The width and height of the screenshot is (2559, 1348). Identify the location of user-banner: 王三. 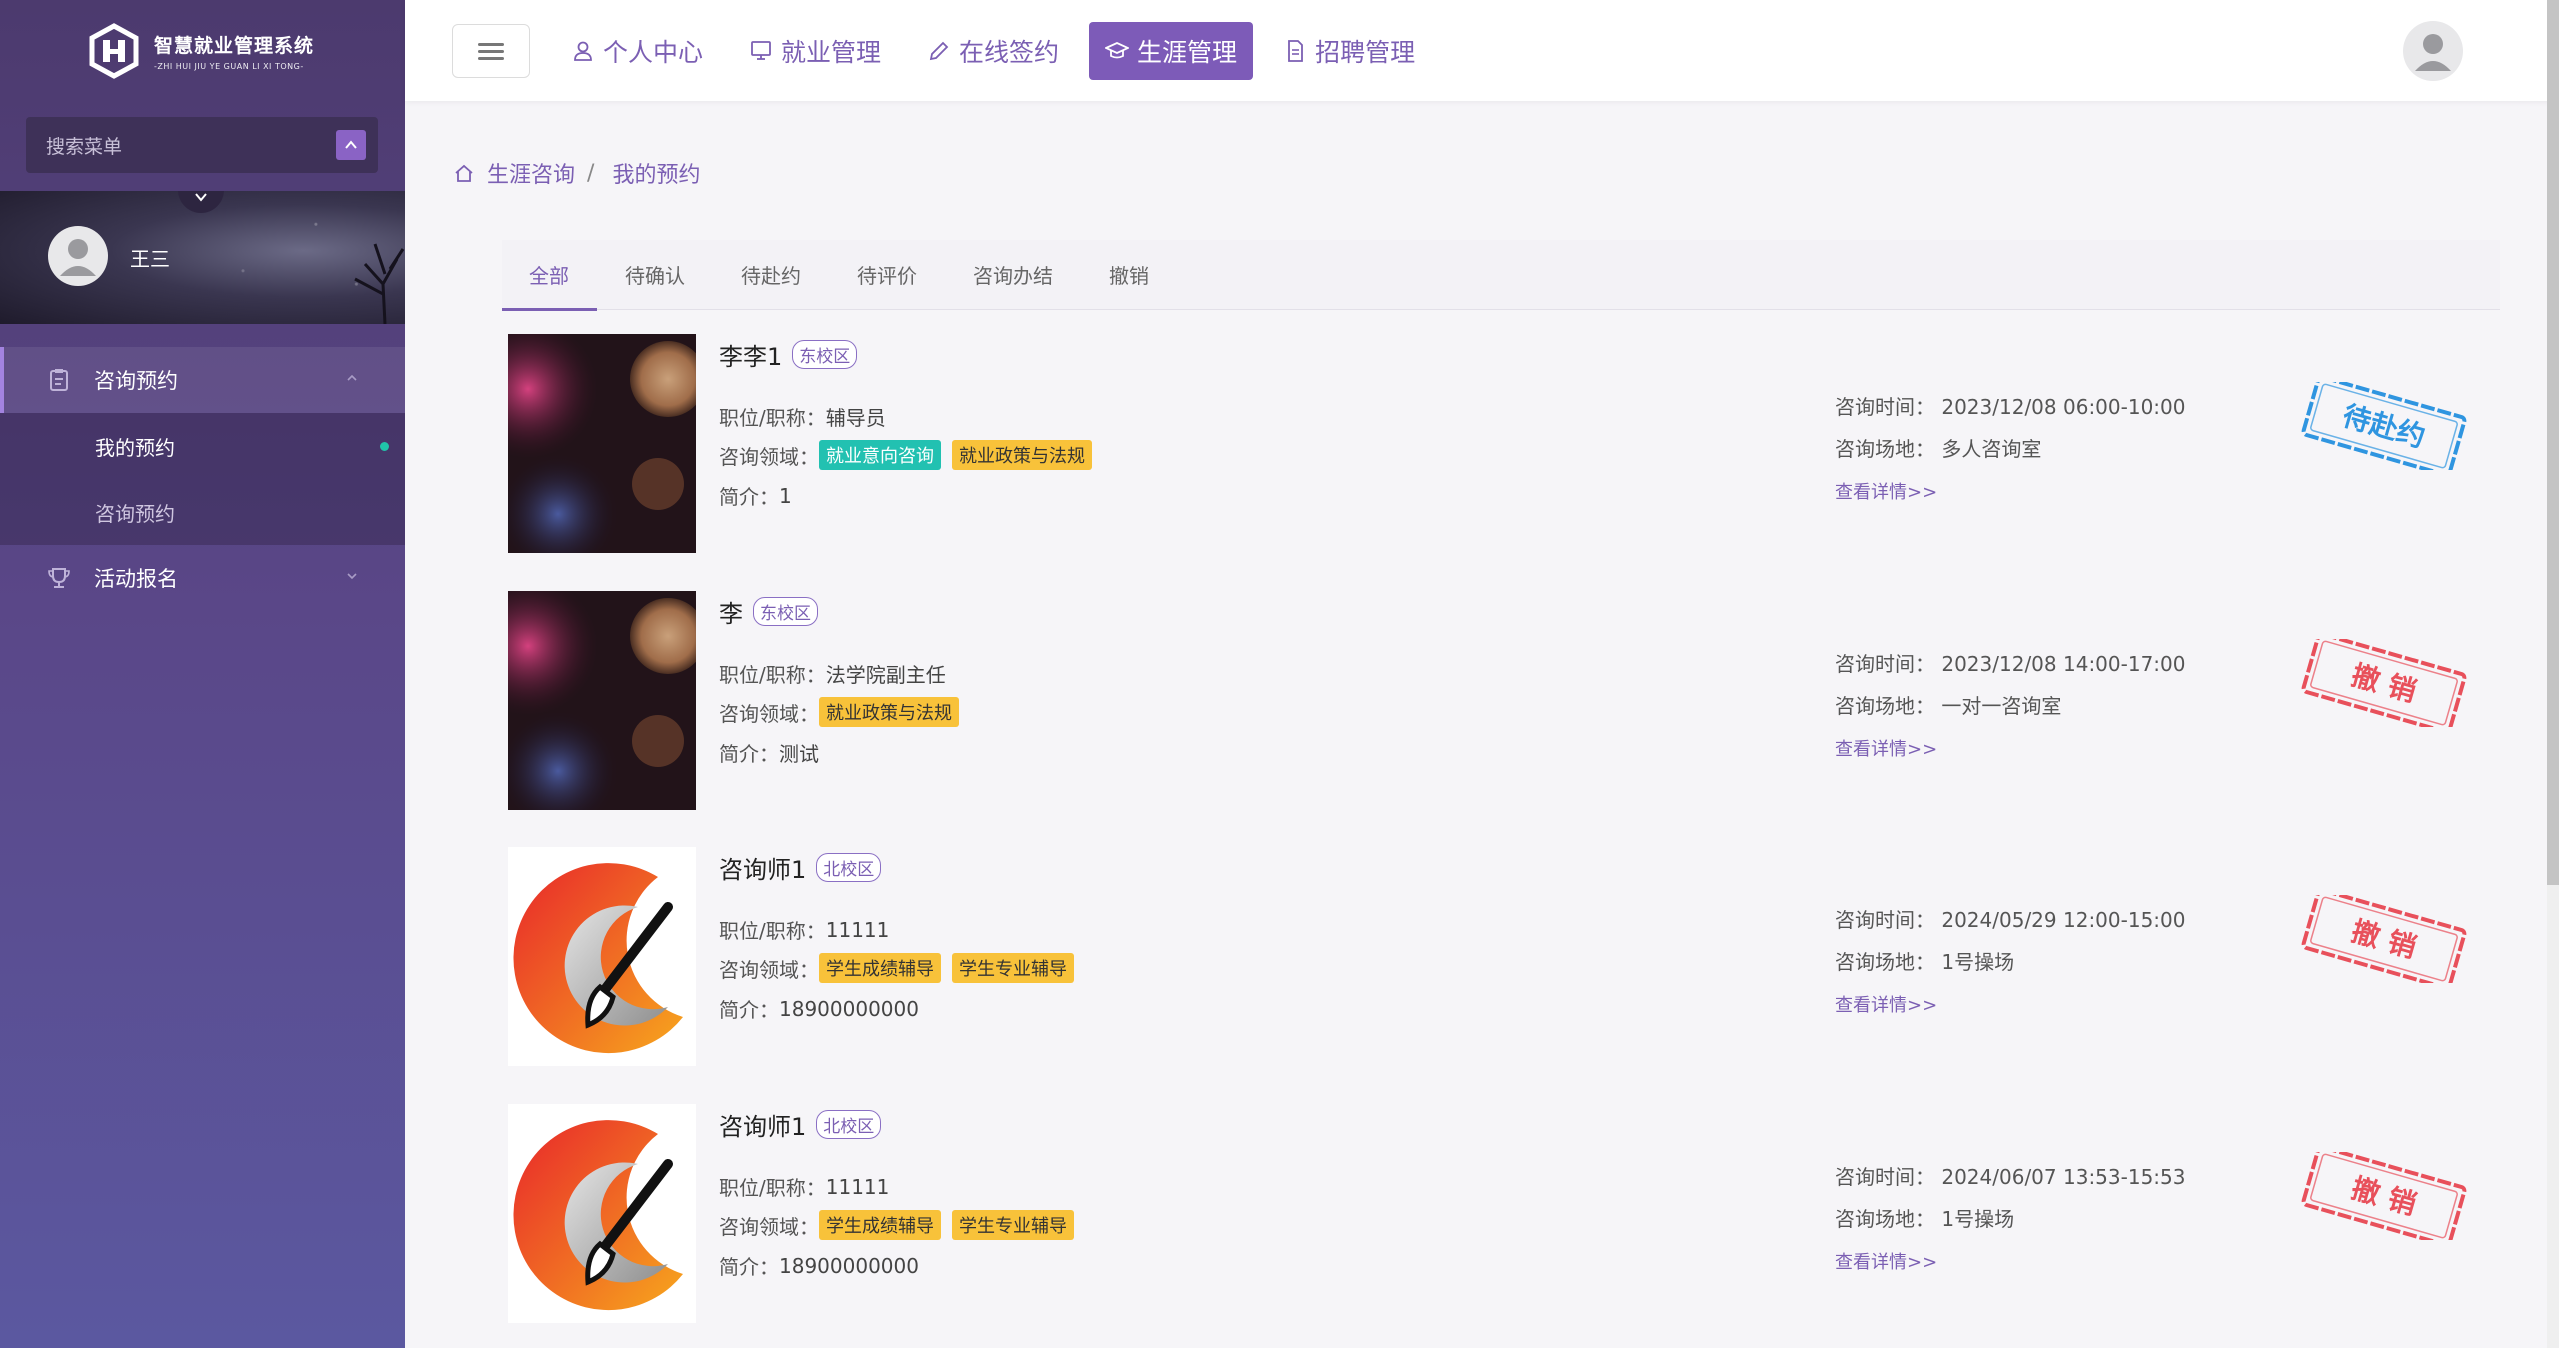
(202, 257).